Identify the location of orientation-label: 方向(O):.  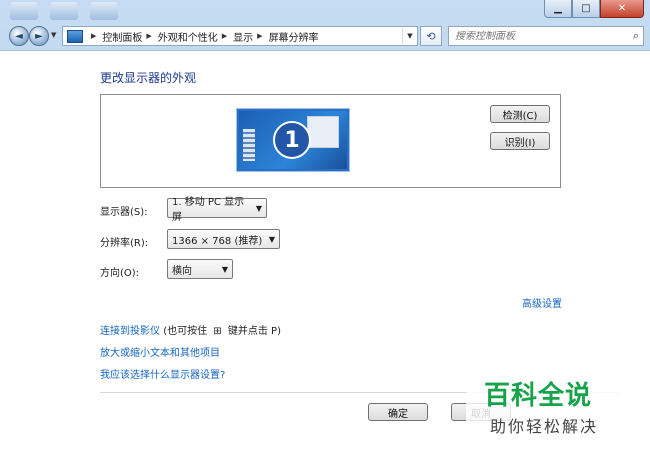
(120, 273).